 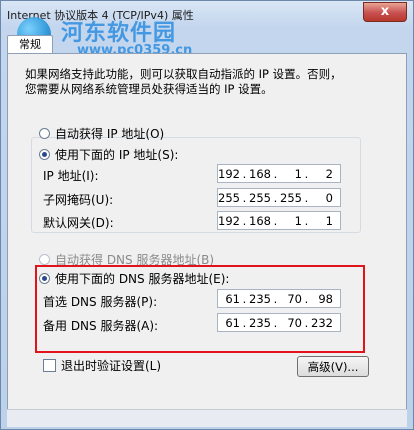 What do you see at coordinates (44, 133) in the screenshot?
I see `auto-ip-radio` at bounding box center [44, 133].